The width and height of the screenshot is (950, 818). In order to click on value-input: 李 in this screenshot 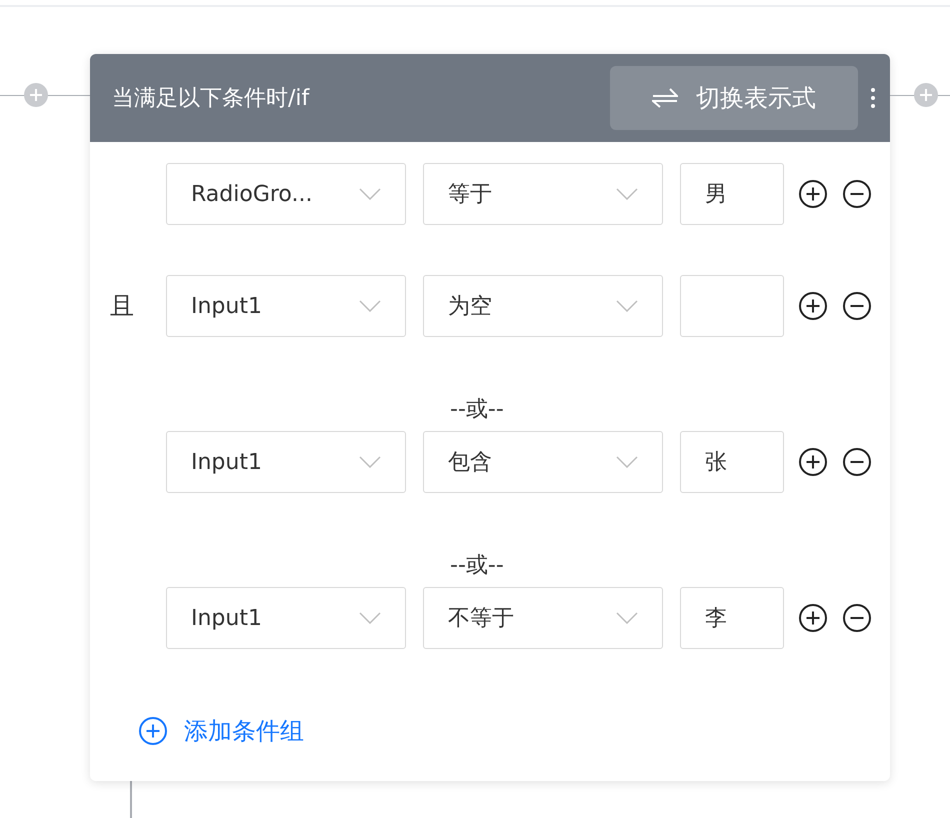, I will do `click(732, 618)`.